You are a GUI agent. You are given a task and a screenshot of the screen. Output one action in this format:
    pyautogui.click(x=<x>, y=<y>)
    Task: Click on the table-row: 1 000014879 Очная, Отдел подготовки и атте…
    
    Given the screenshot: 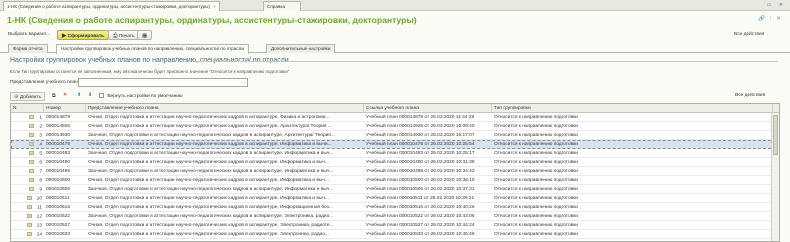 What is the action you would take?
    pyautogui.click(x=395, y=117)
    